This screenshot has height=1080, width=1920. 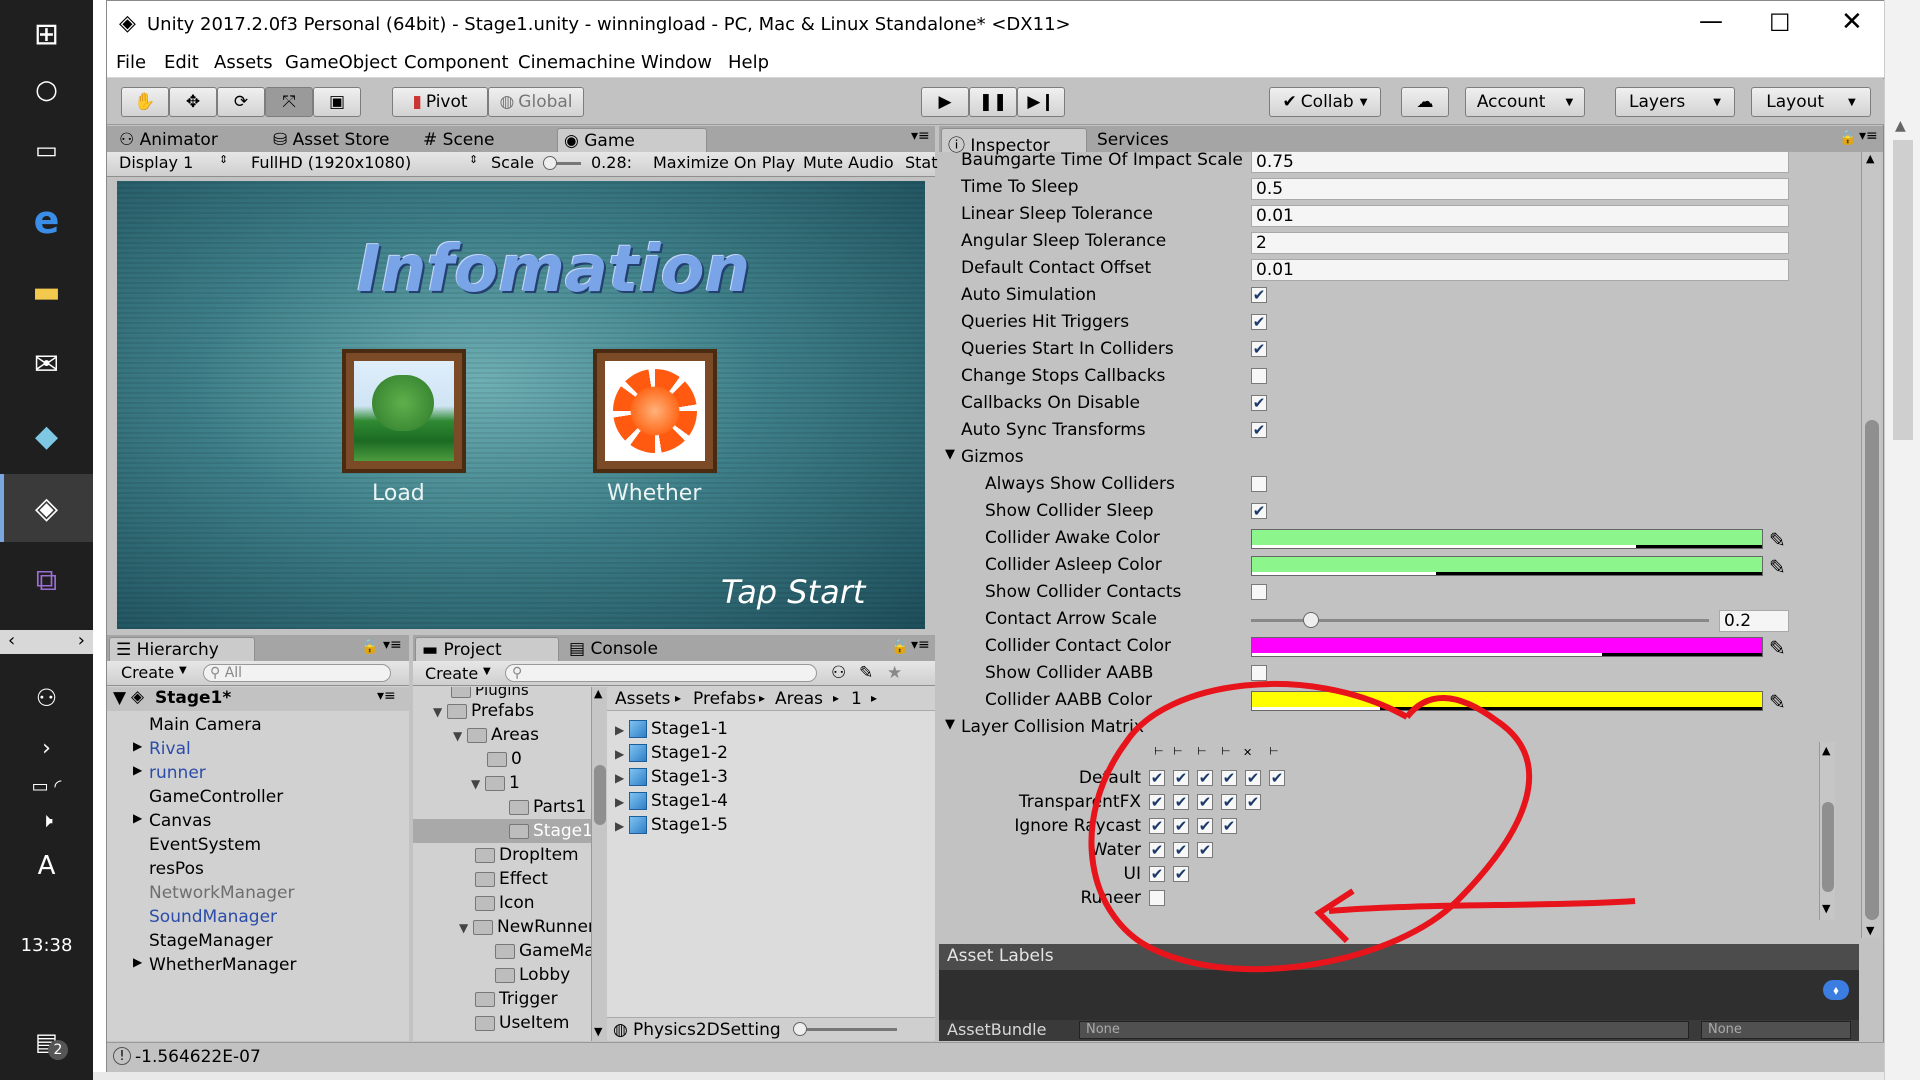 What do you see at coordinates (46, 436) in the screenshot?
I see `app-icon: ◆` at bounding box center [46, 436].